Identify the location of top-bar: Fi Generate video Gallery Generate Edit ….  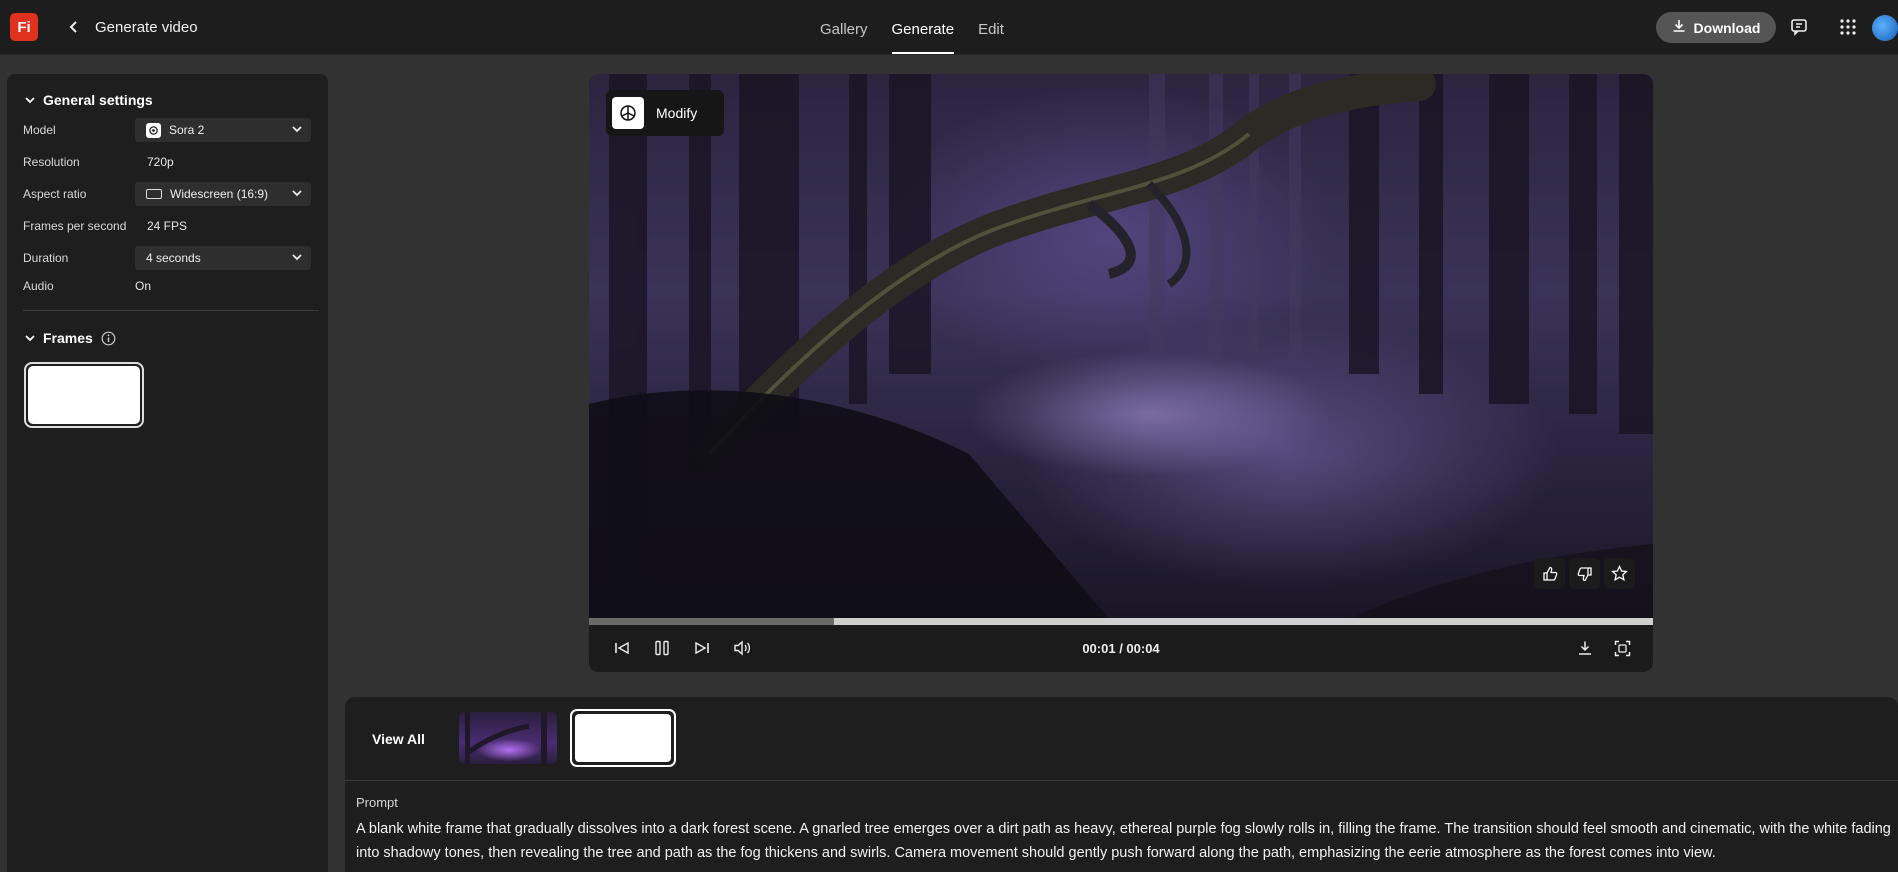
(949, 27).